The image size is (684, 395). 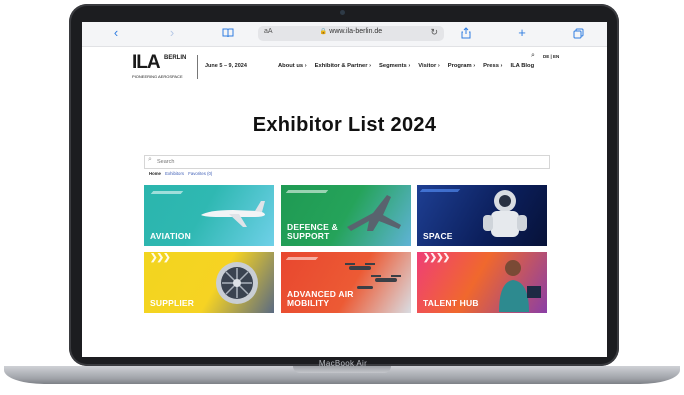 What do you see at coordinates (343, 363) in the screenshot?
I see `model-label: MacBook Air` at bounding box center [343, 363].